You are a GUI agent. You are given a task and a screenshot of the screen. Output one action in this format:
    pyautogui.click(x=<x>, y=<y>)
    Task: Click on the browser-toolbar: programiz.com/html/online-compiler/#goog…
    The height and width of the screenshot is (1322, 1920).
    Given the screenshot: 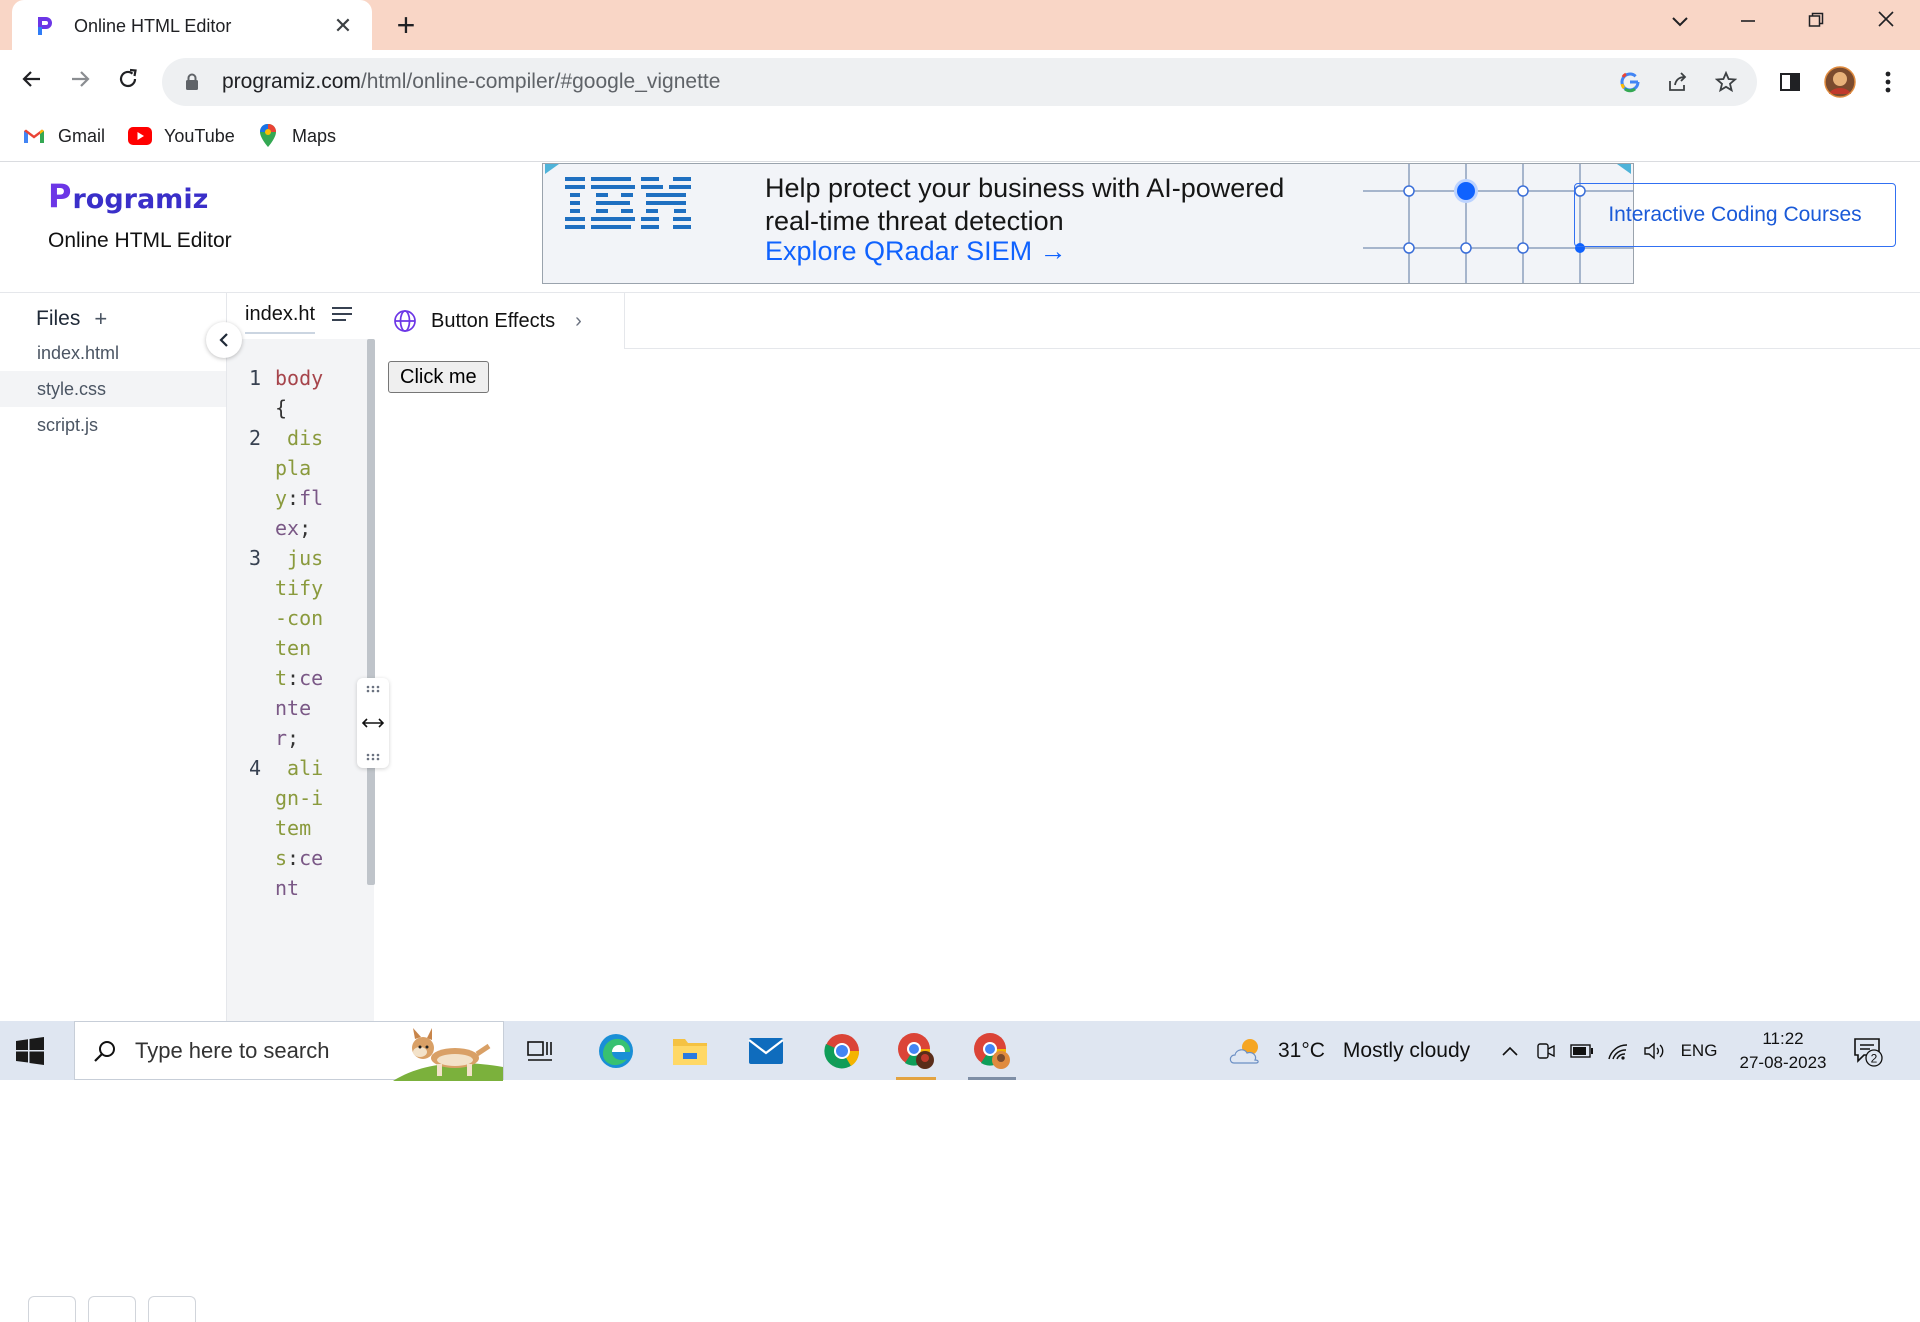 What is the action you would take?
    pyautogui.click(x=960, y=82)
    